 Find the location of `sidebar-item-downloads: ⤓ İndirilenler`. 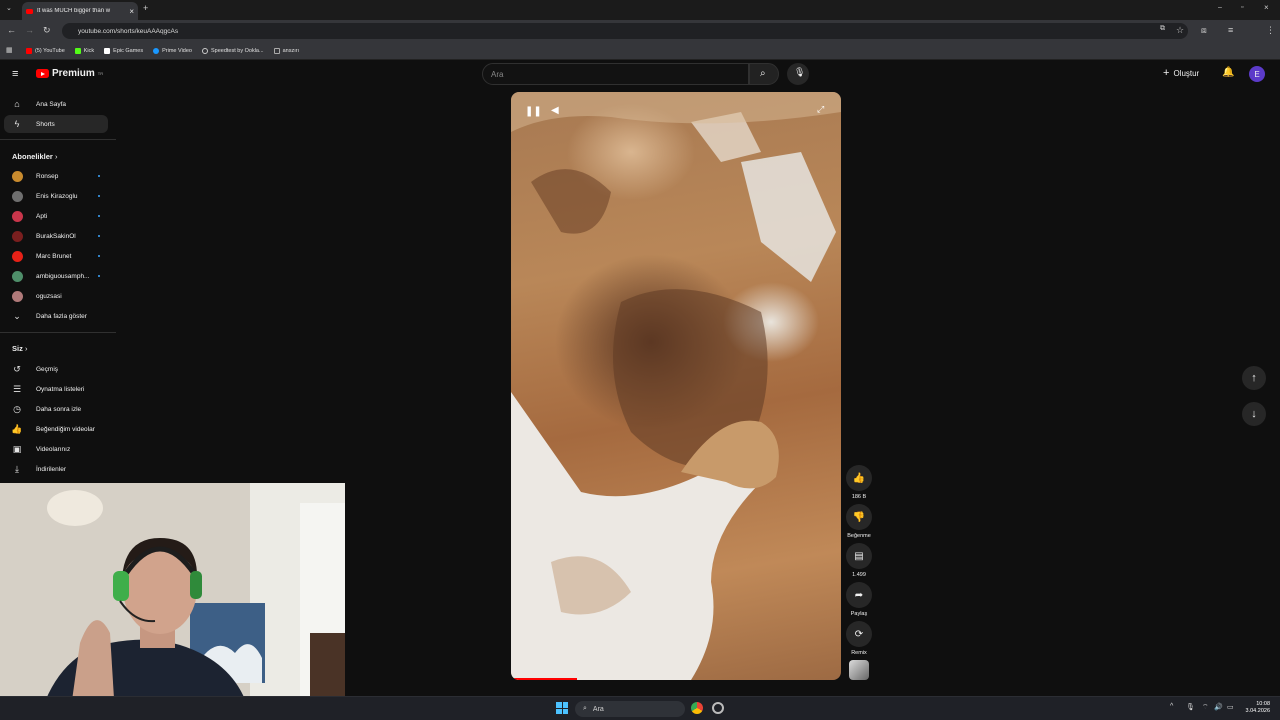

sidebar-item-downloads: ⤓ İndirilenler is located at coordinates (56, 469).